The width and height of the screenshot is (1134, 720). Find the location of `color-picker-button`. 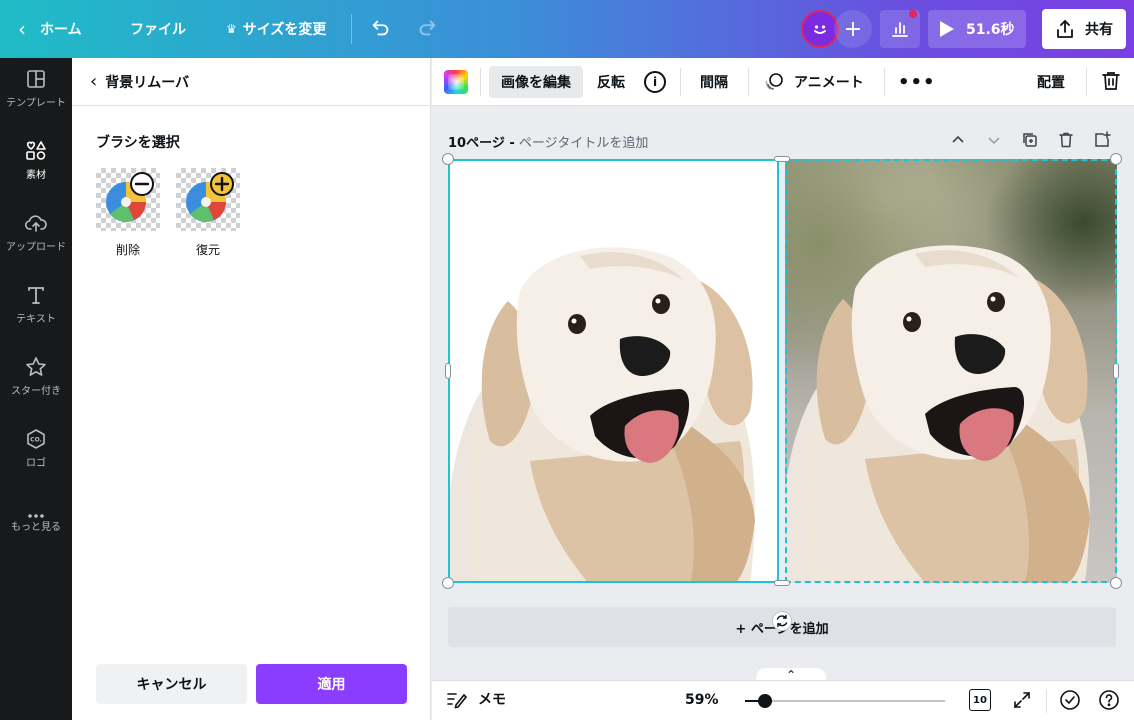

color-picker-button is located at coordinates (456, 82).